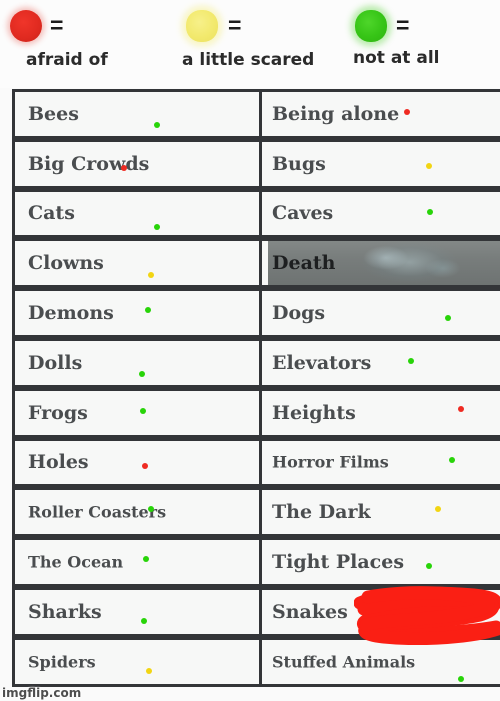 This screenshot has height=701, width=500. I want to click on cell-label: Bugs, so click(299, 163).